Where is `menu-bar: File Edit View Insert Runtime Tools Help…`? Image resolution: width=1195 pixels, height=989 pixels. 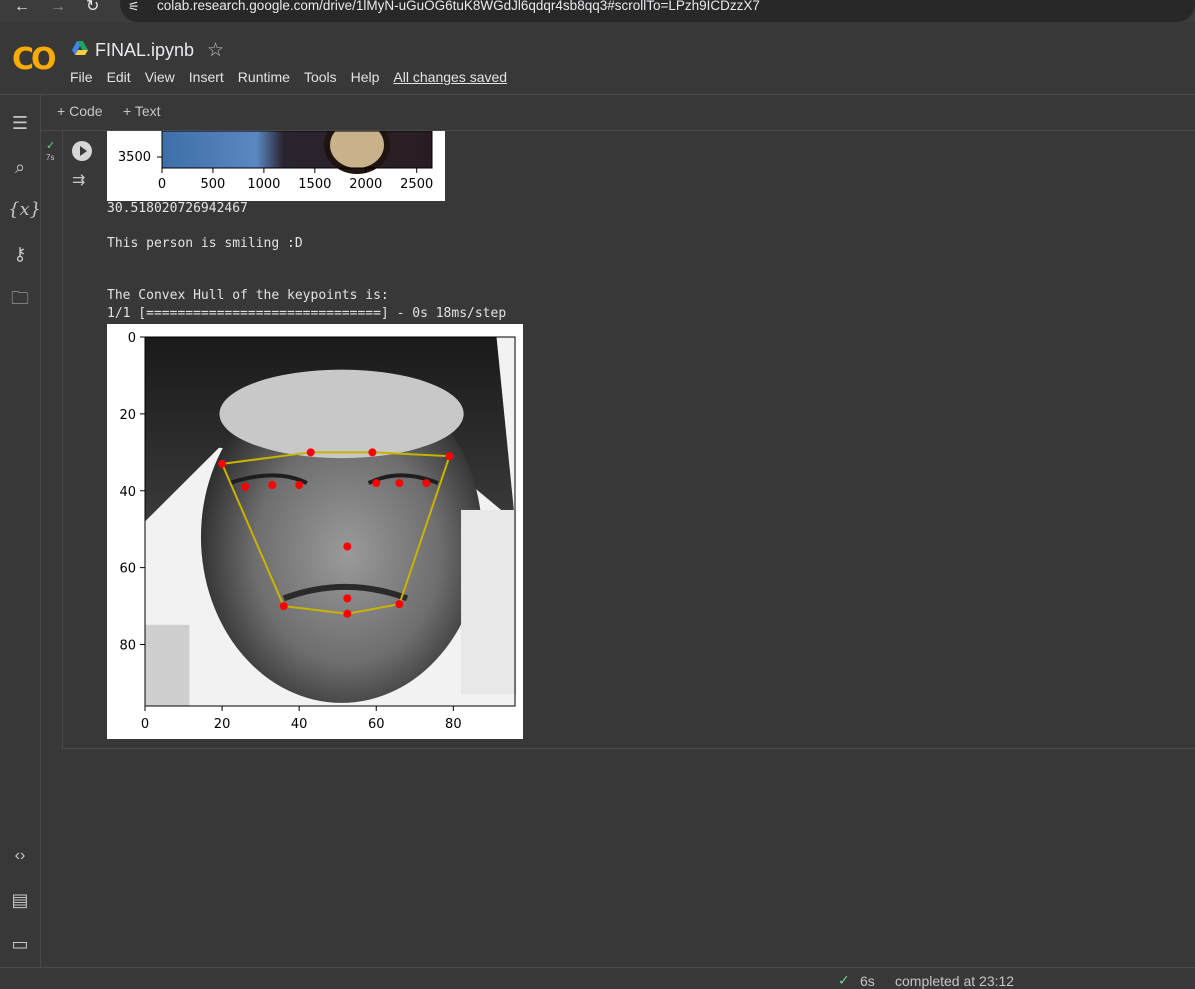
menu-bar: File Edit View Insert Runtime Tools Help… is located at coordinates (295, 77).